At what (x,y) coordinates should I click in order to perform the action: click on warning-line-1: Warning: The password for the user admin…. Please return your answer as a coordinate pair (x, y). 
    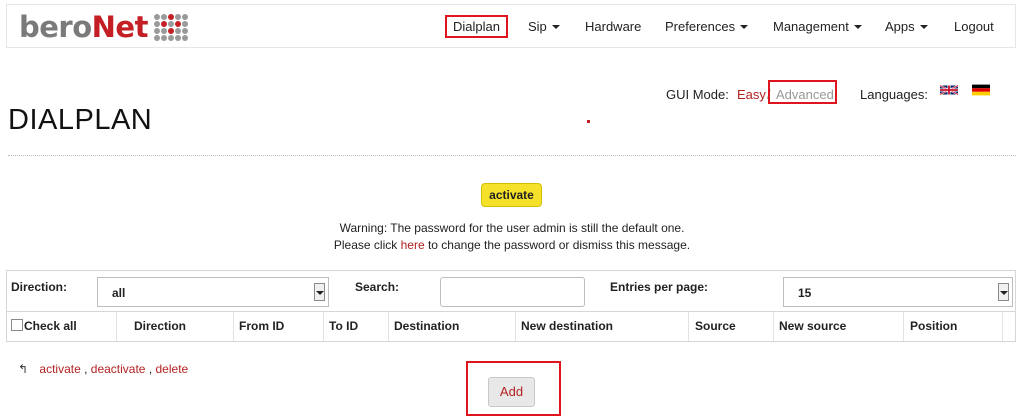
    Looking at the image, I should click on (512, 228).